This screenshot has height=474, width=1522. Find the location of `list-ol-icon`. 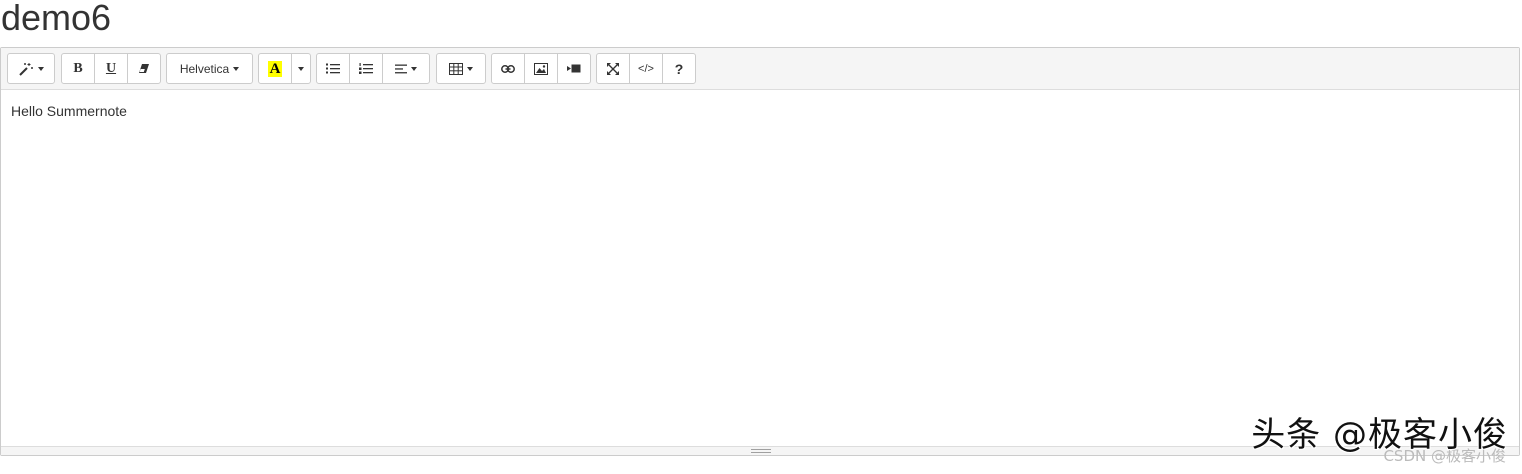

list-ol-icon is located at coordinates (366, 68).